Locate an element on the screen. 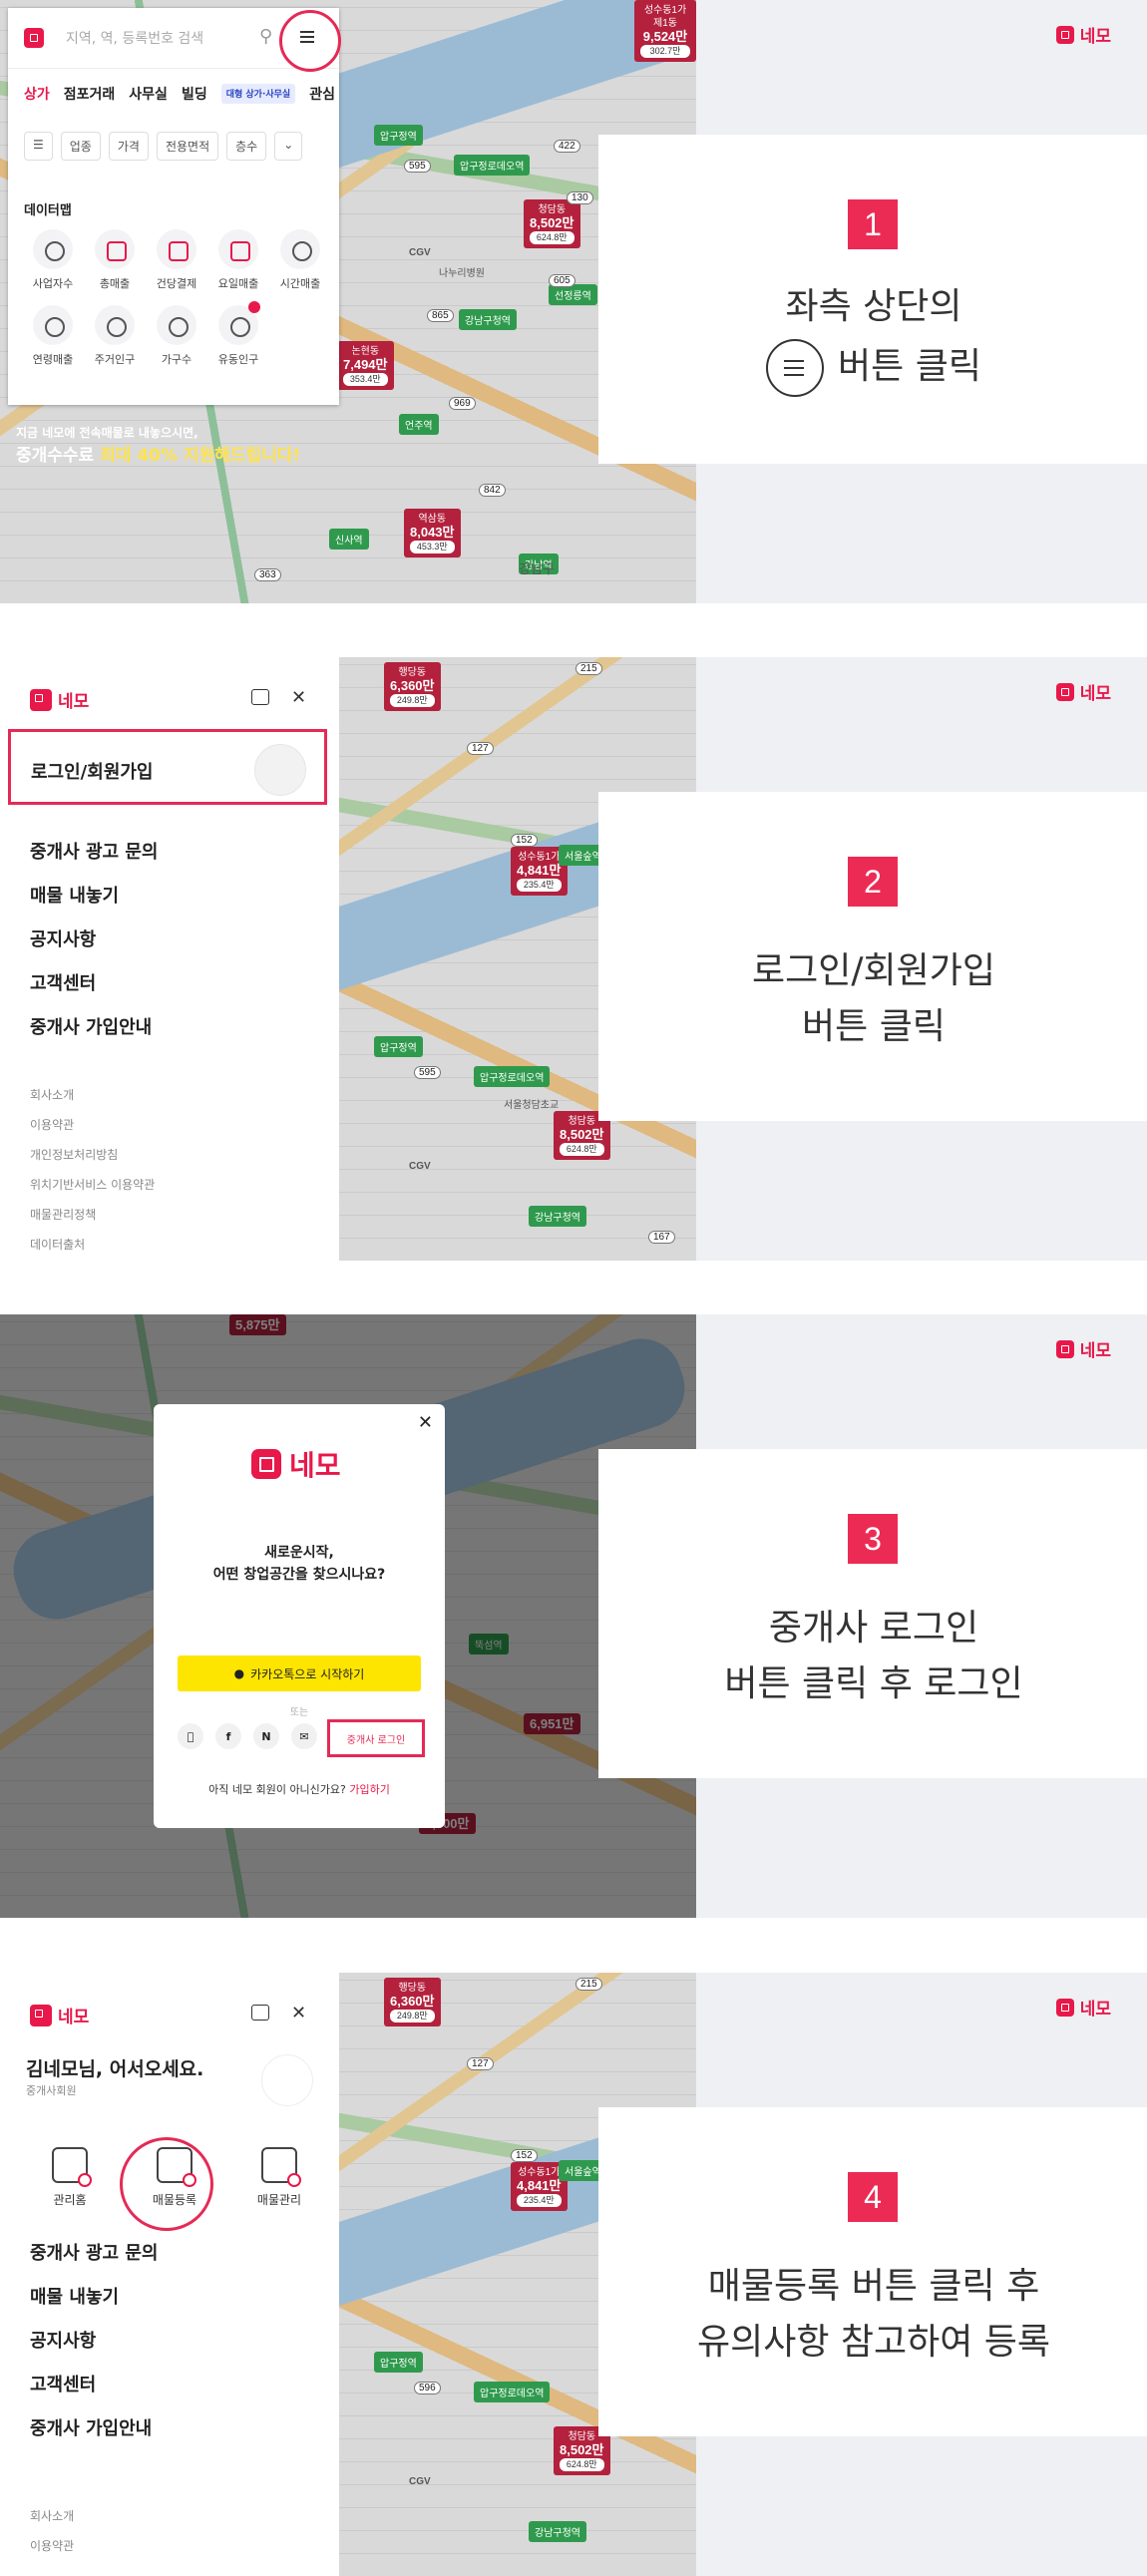  tab-favorites: 관심 is located at coordinates (322, 94).